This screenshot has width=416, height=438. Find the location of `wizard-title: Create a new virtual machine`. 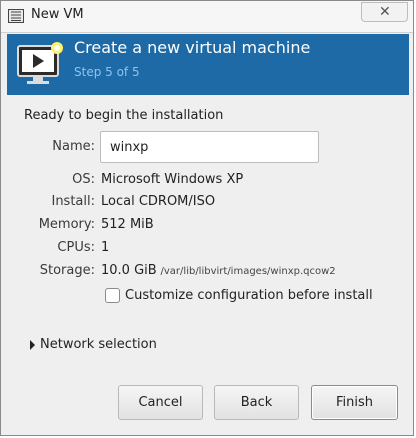

wizard-title: Create a new virtual machine is located at coordinates (192, 47).